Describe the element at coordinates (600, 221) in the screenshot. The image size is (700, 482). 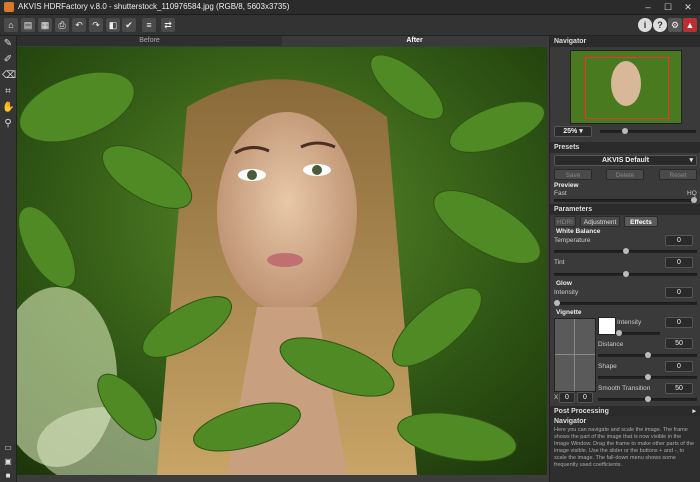
I see `tab-adjustment: Adjustment` at that location.